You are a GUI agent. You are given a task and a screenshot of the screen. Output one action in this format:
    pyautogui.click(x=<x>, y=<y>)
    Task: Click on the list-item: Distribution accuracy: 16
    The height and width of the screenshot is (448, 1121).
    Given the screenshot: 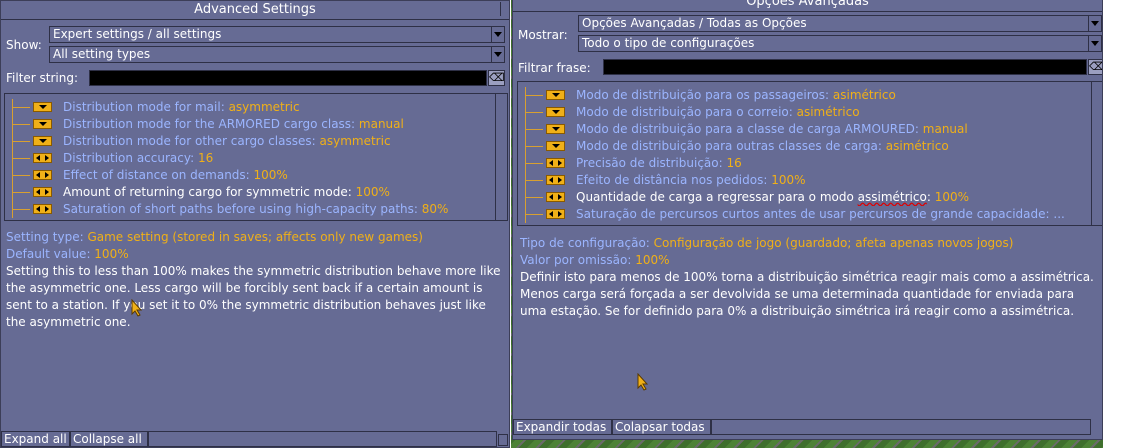 What is the action you would take?
    pyautogui.click(x=250, y=158)
    